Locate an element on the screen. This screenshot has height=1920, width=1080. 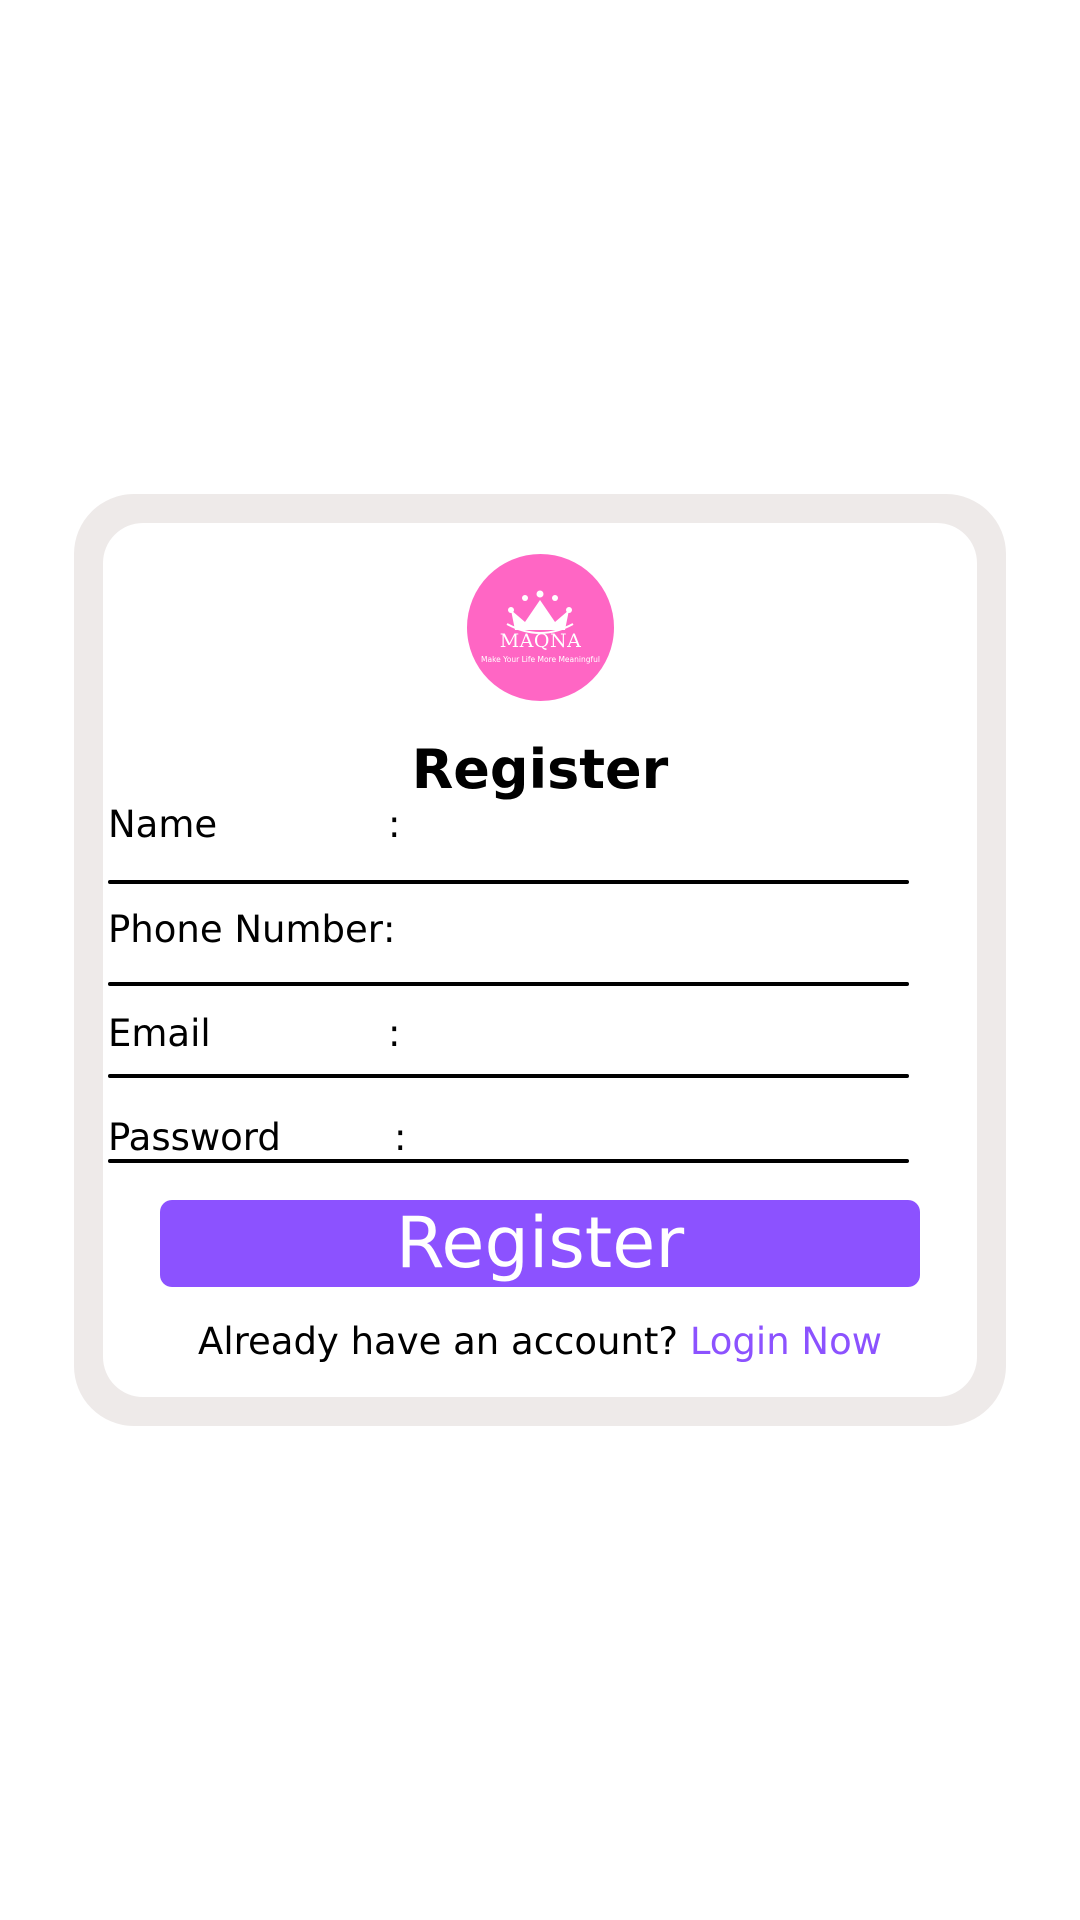
name-field is located at coordinates (657, 843).